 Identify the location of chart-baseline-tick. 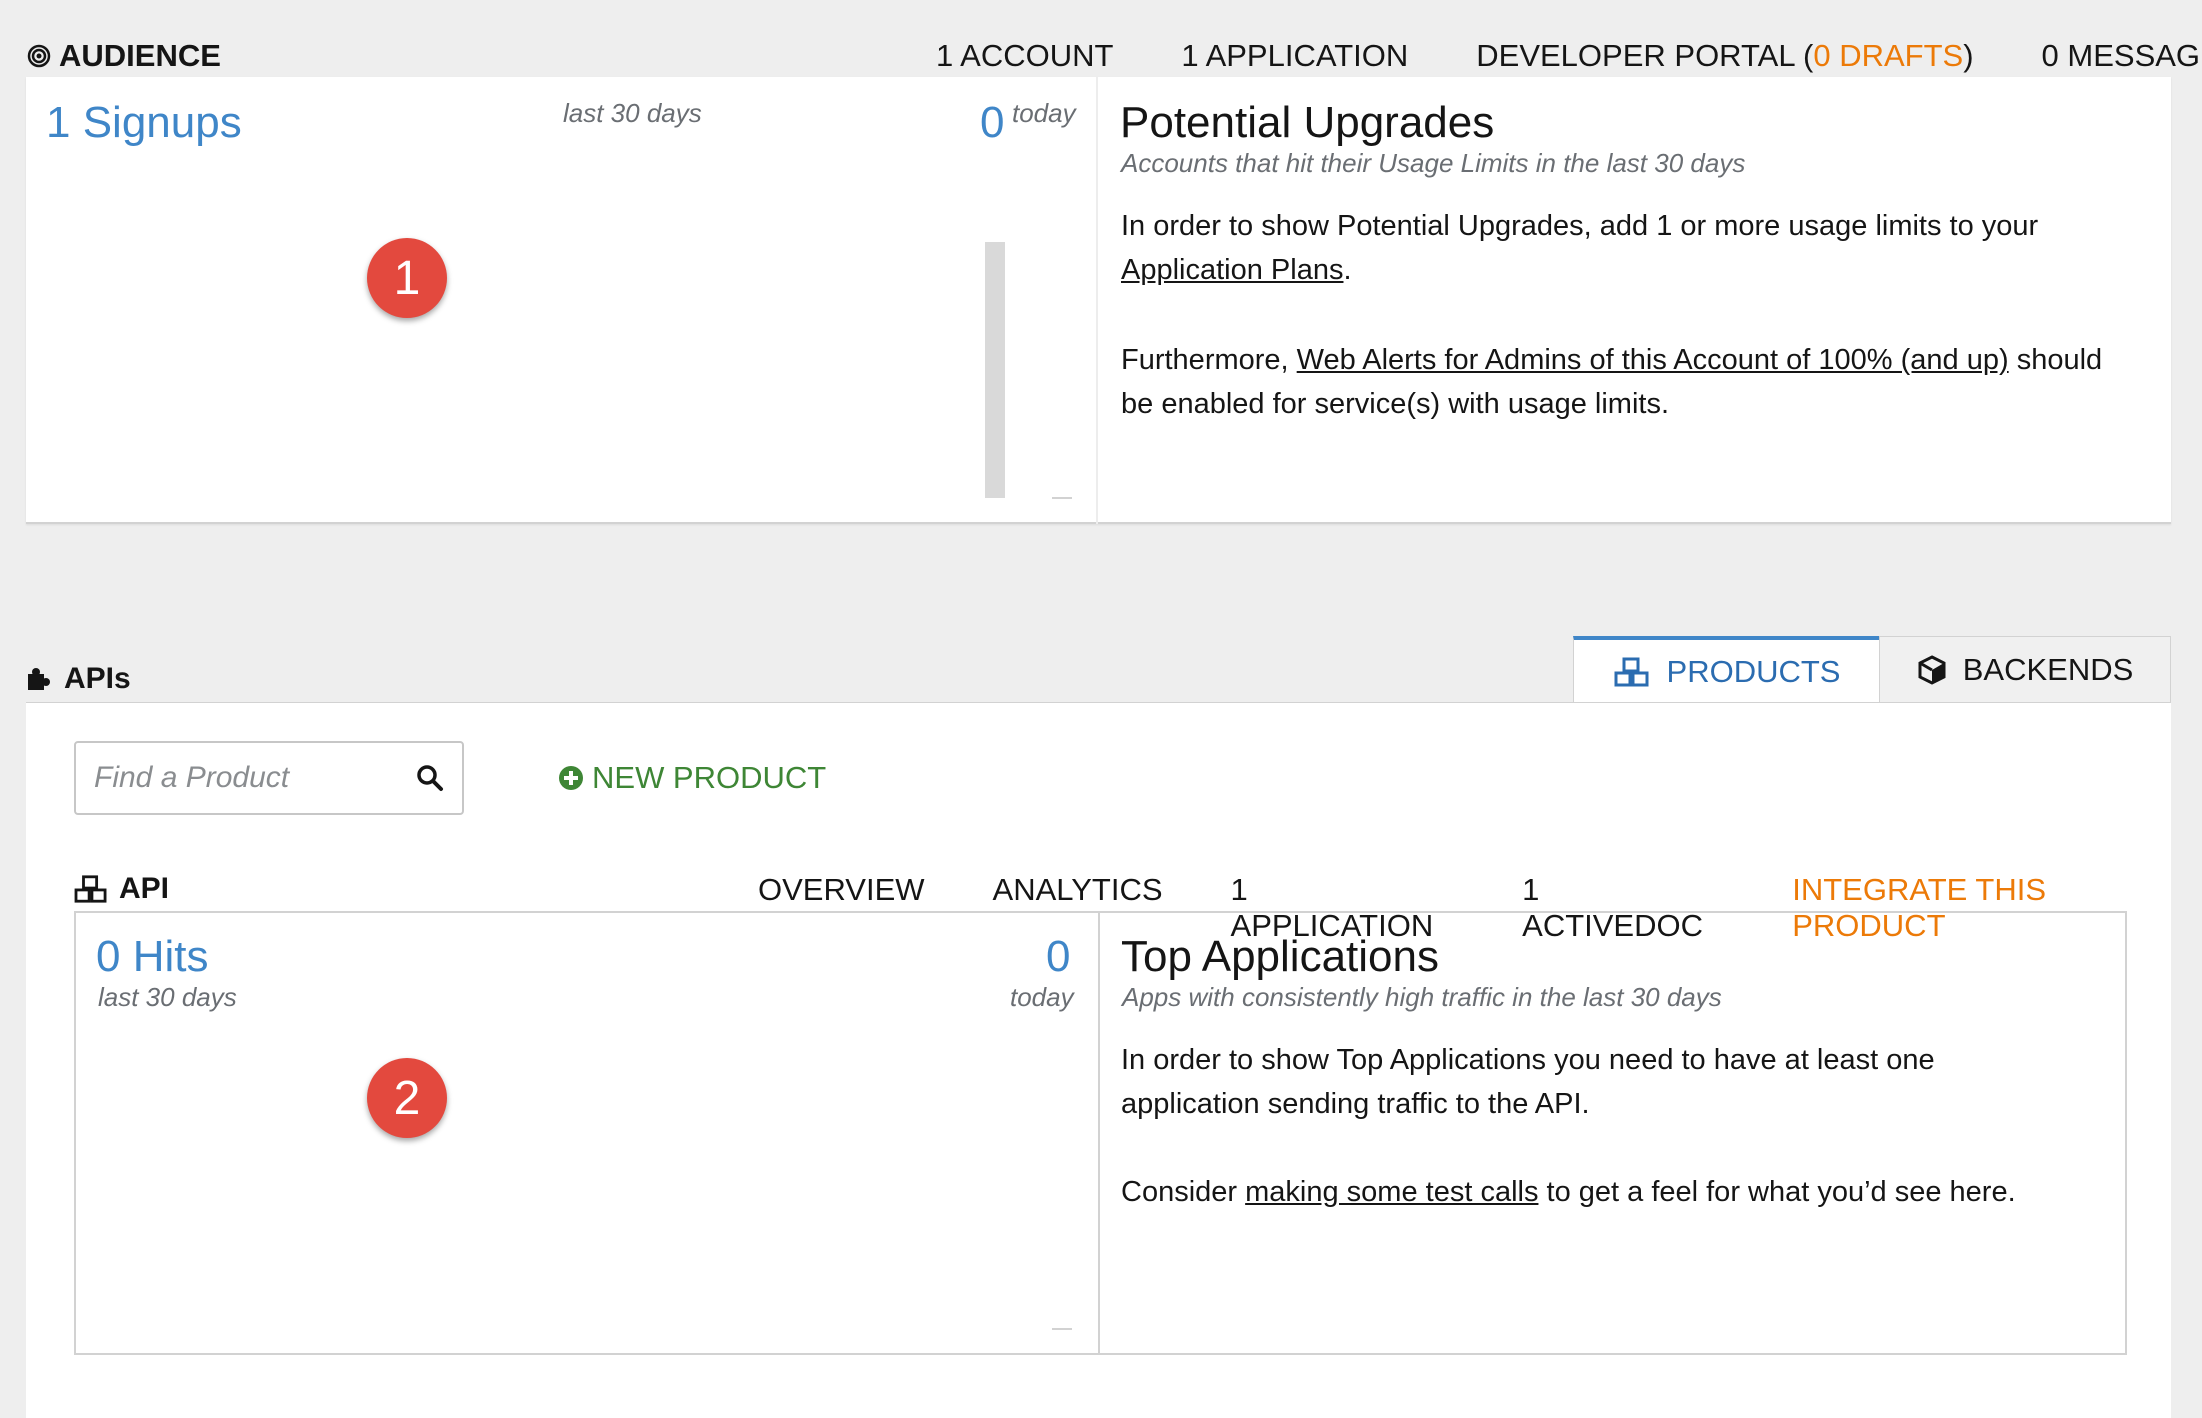
(1062, 498).